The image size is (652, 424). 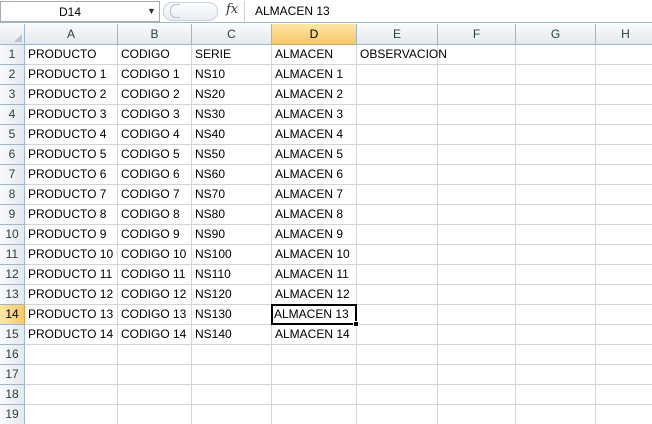 I want to click on cell-b3: CODIGO 2, so click(x=155, y=95).